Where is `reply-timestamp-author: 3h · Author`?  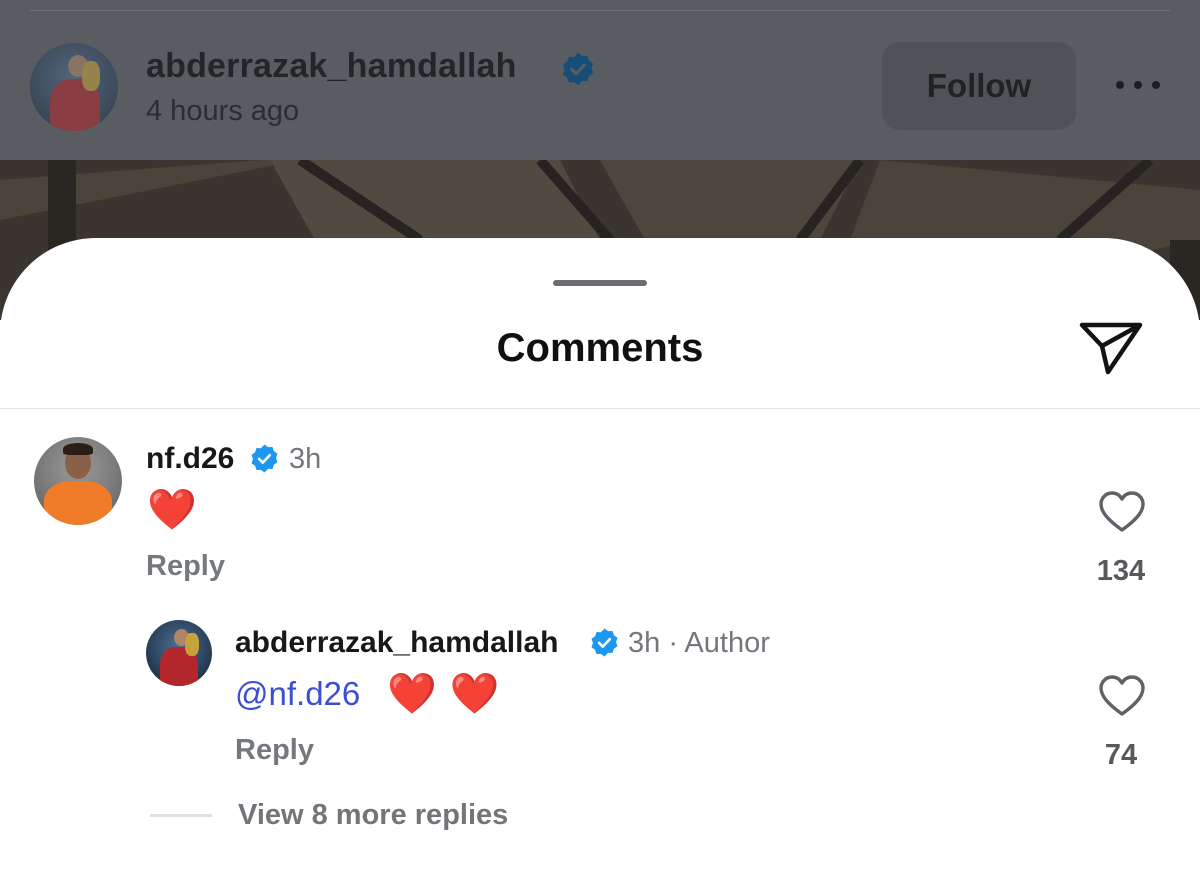
reply-timestamp-author: 3h · Author is located at coordinates (699, 643).